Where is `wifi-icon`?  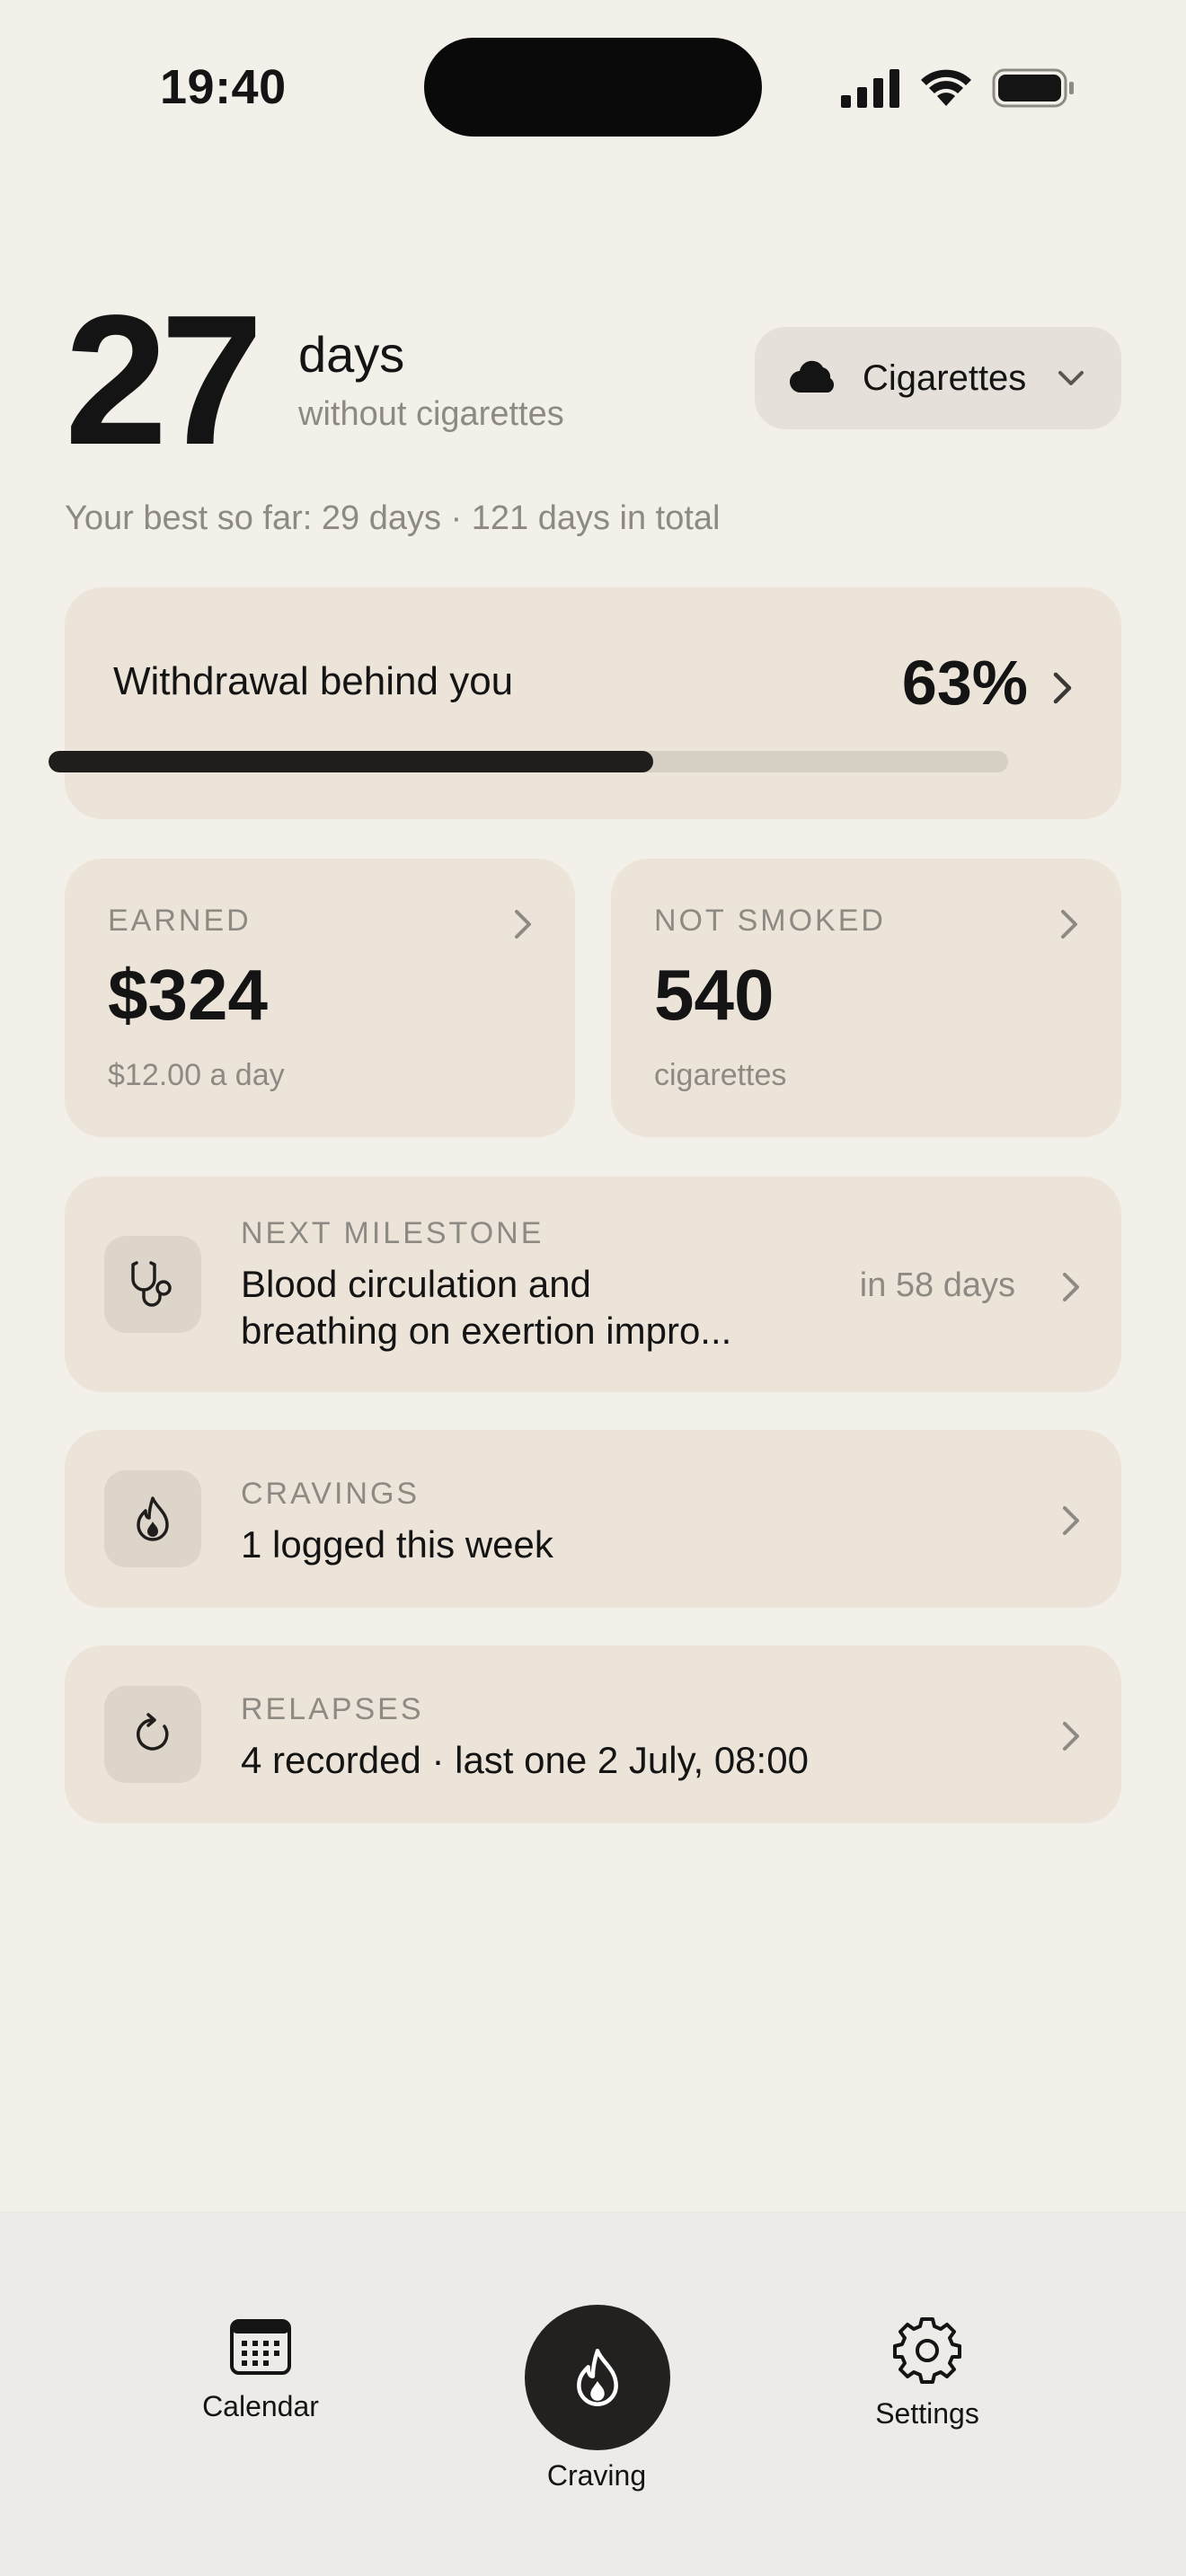 wifi-icon is located at coordinates (946, 87).